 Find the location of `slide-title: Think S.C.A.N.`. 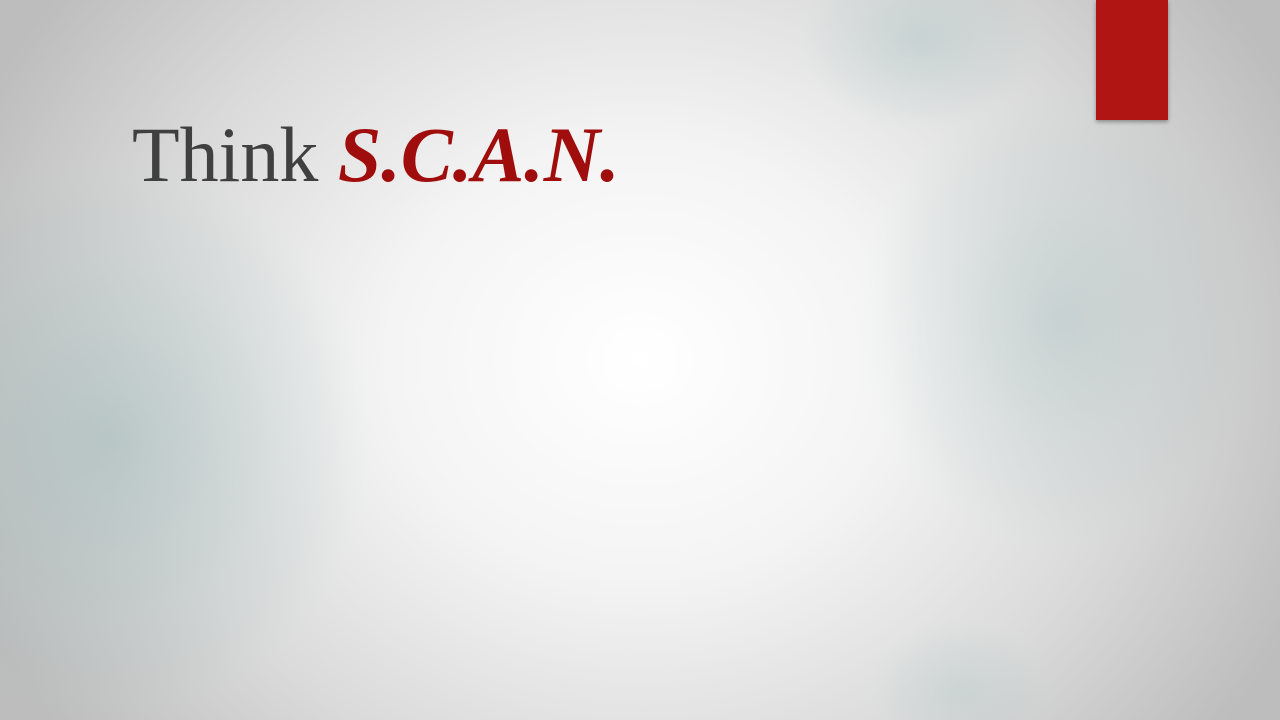

slide-title: Think S.C.A.N. is located at coordinates (376, 155).